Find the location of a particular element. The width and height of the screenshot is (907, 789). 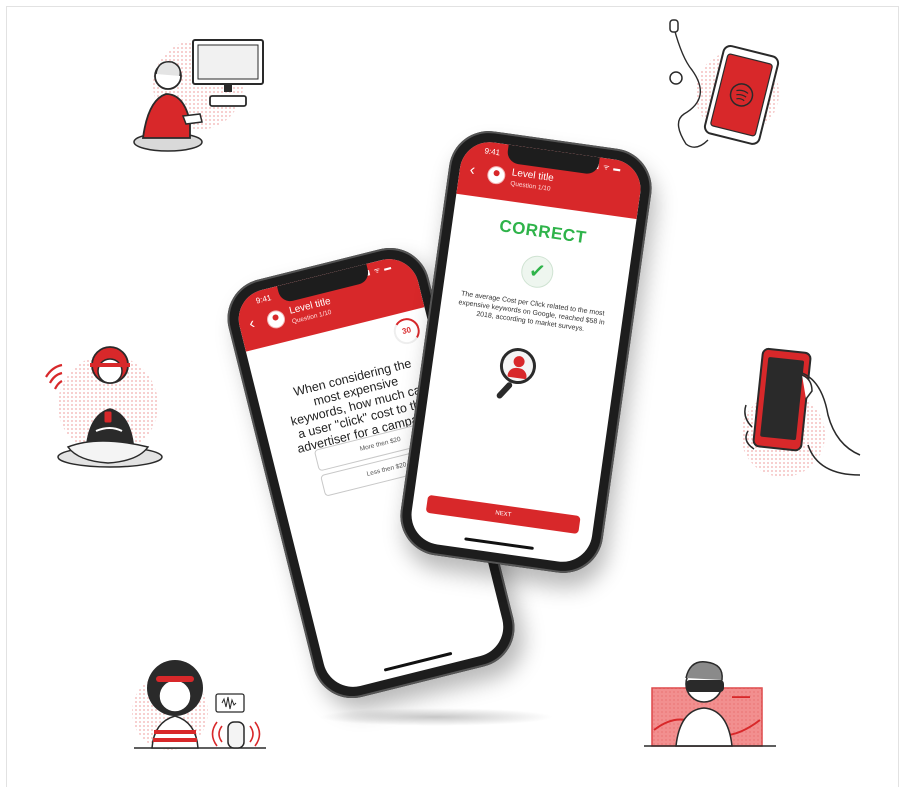

floor-shadow is located at coordinates (436, 717).